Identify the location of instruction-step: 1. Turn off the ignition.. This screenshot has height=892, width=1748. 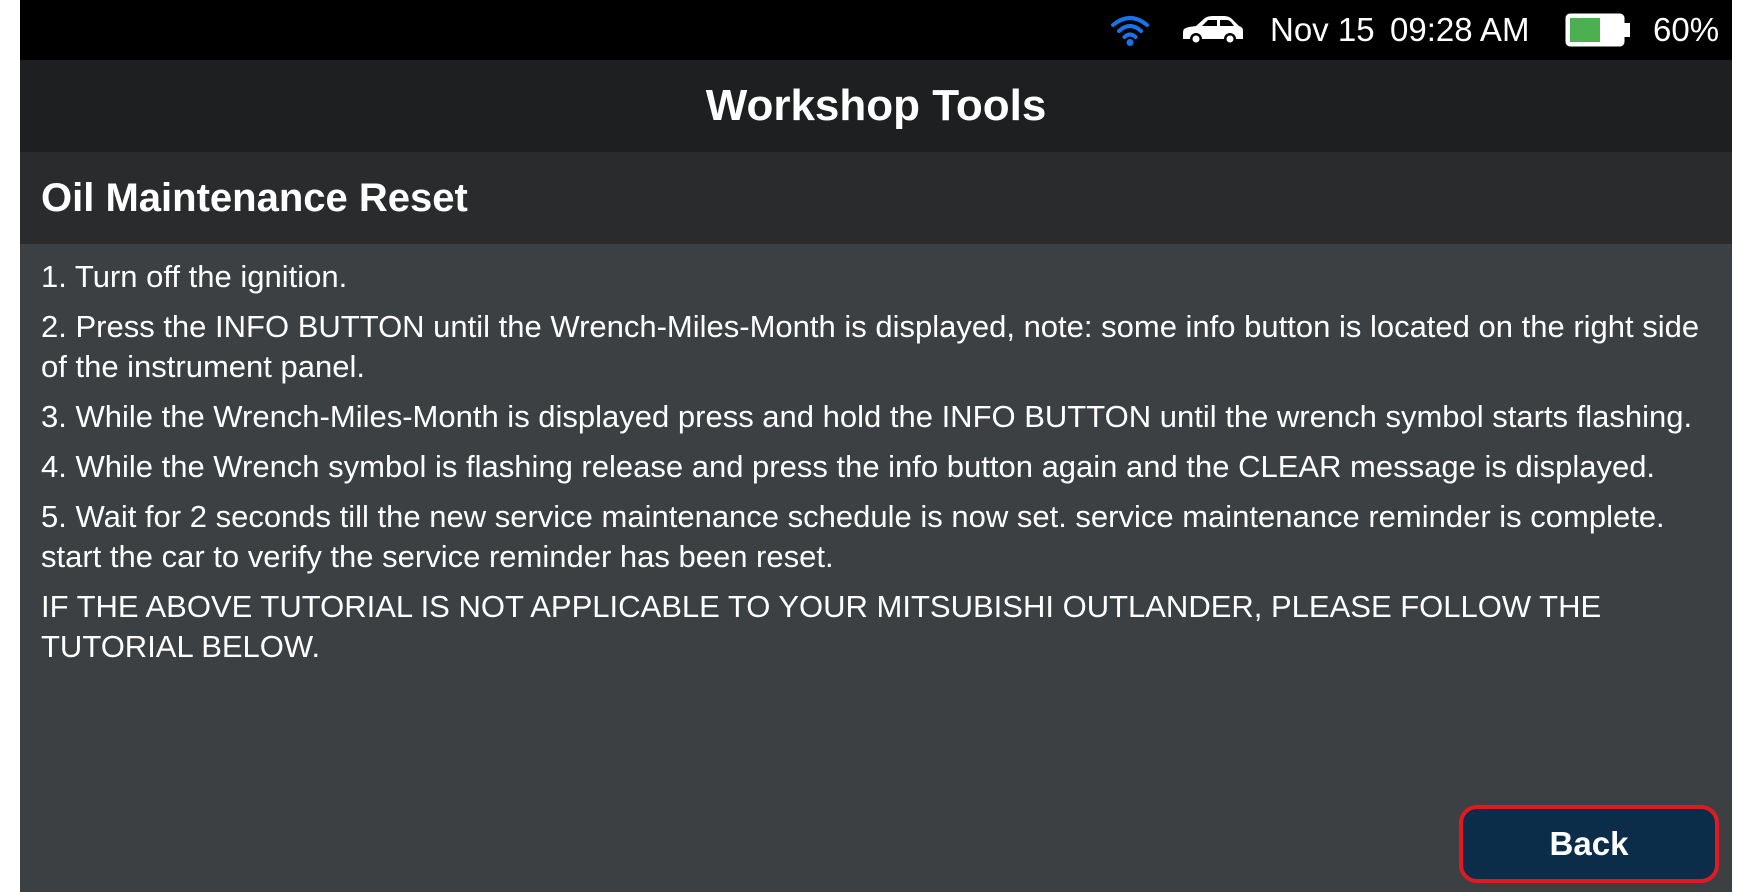
(194, 276).